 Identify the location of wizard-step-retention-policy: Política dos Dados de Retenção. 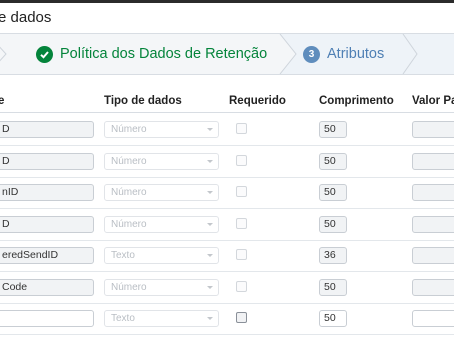
(151, 54).